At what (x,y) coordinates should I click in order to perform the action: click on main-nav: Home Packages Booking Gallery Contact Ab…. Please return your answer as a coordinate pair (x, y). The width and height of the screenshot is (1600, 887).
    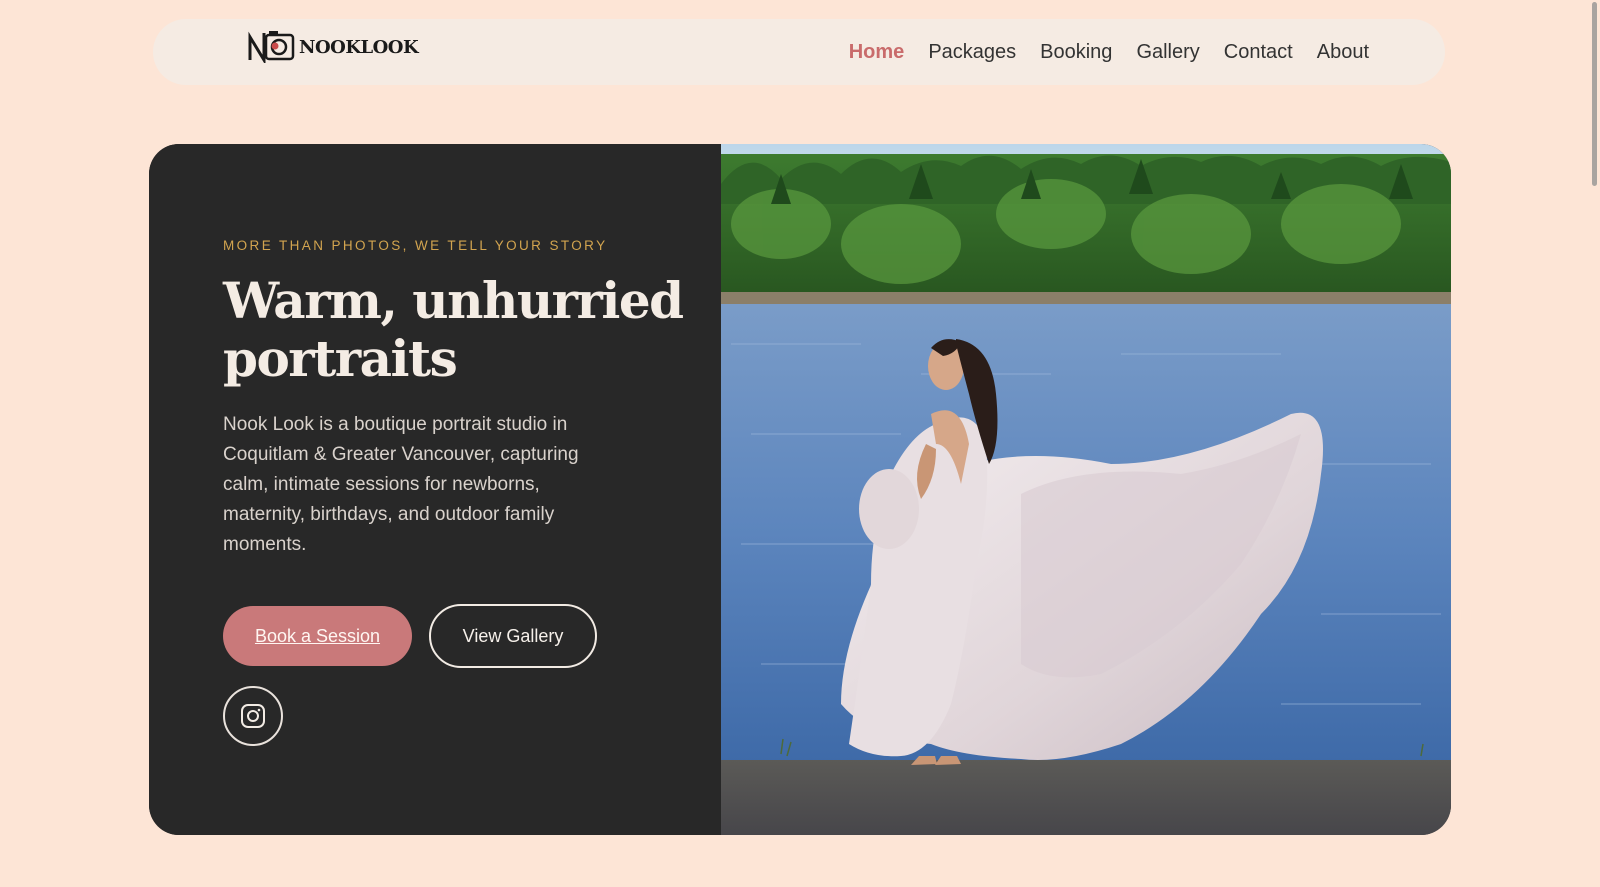
    Looking at the image, I should click on (1097, 52).